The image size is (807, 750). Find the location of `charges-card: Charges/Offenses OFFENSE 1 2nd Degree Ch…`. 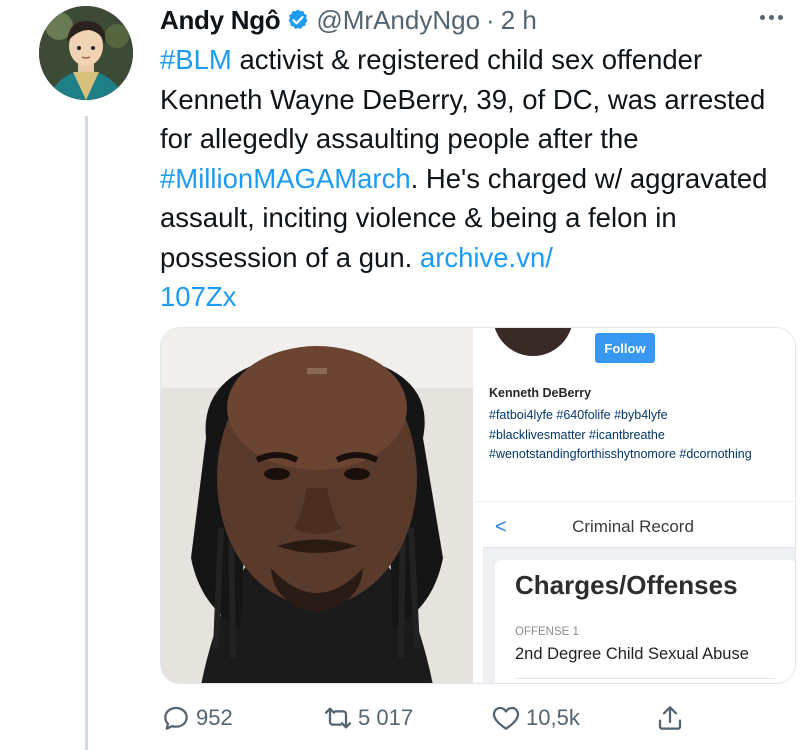

charges-card: Charges/Offenses OFFENSE 1 2nd Degree Ch… is located at coordinates (645, 621).